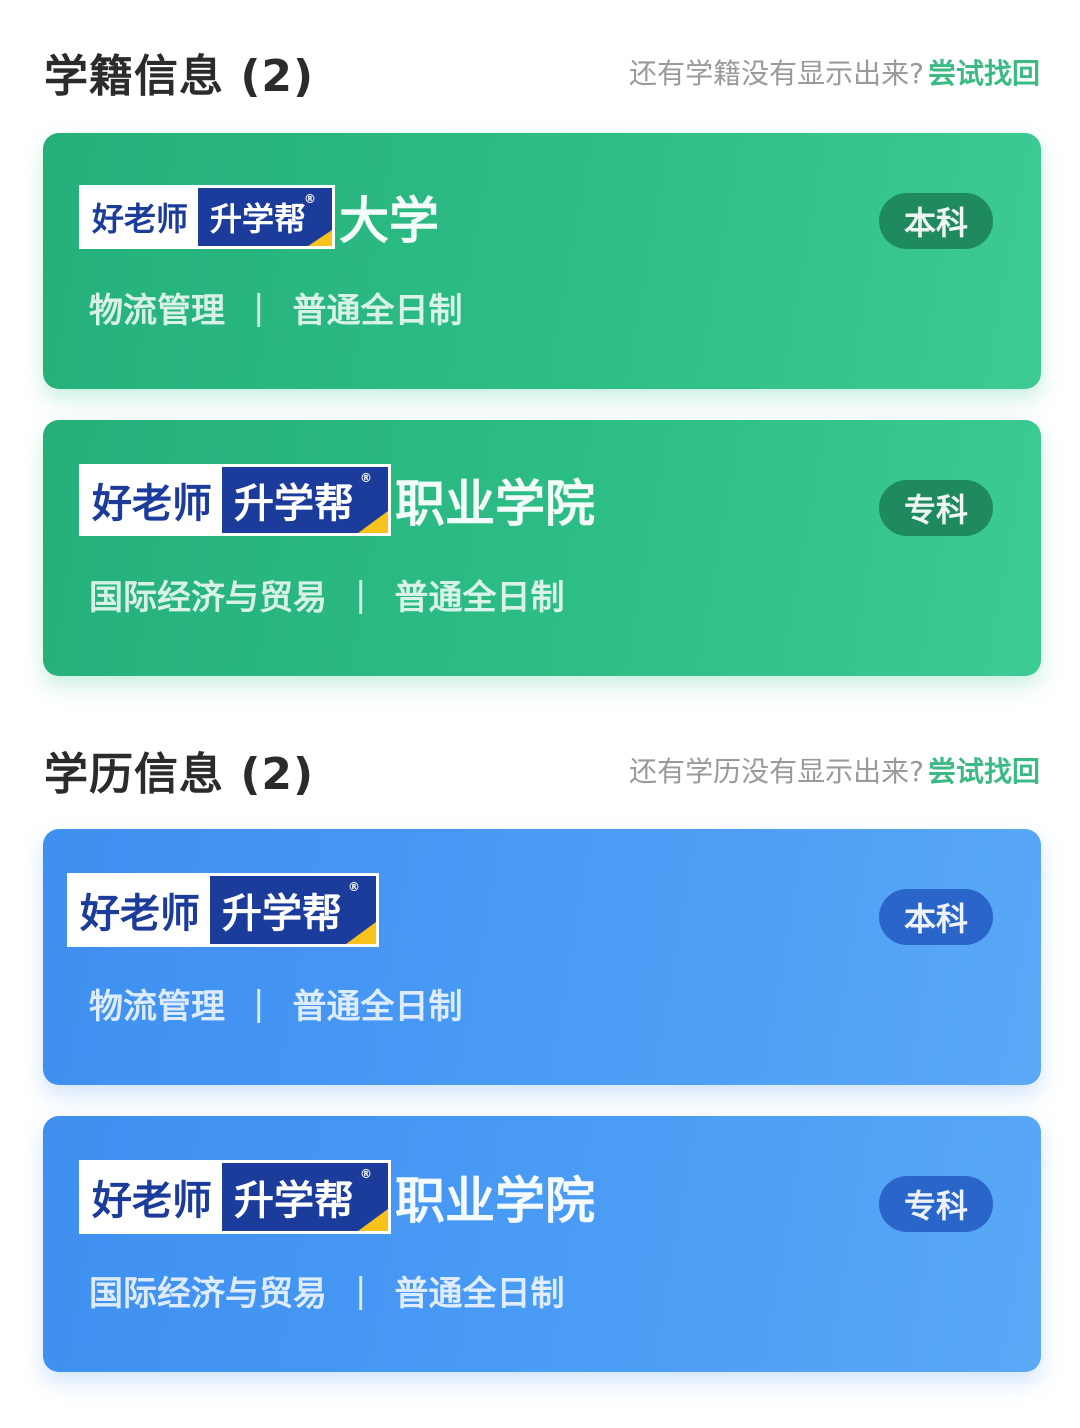 The width and height of the screenshot is (1080, 1428). I want to click on enrollment-header: 学籍信息 (2) 还有学籍没有显示出来? 尝试找回, so click(542, 72).